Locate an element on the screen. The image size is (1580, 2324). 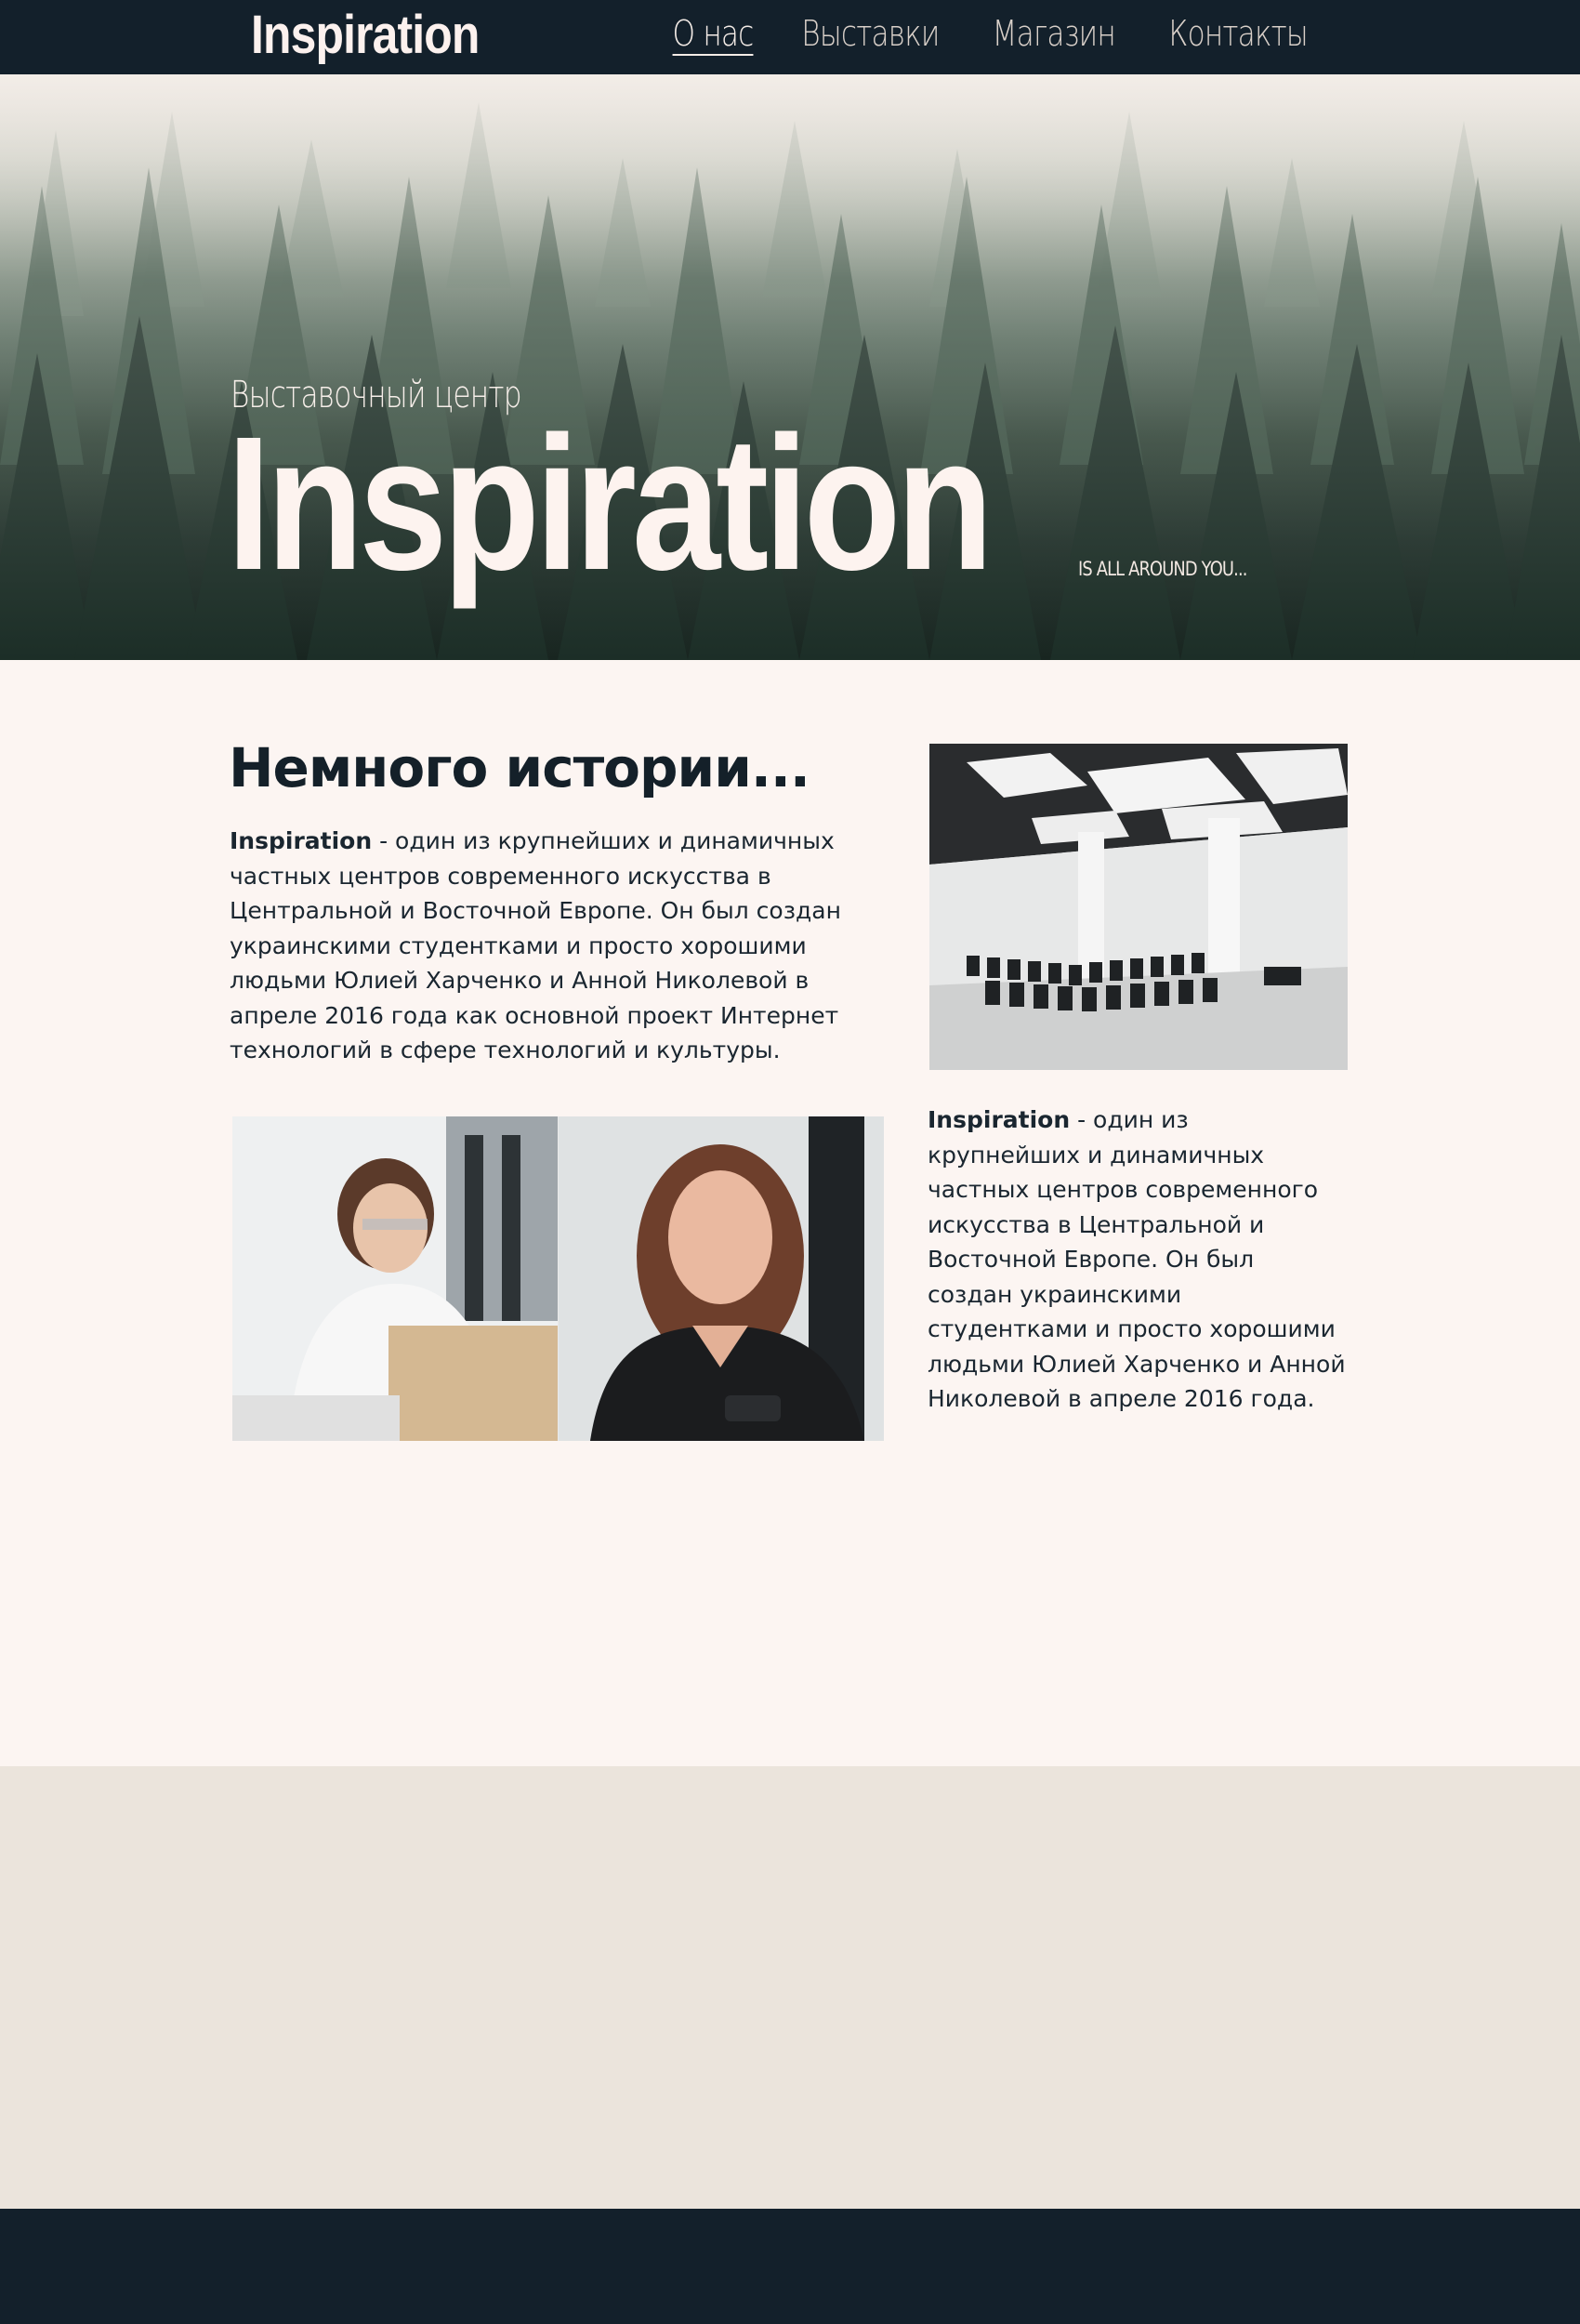
footer is located at coordinates (790, 2266).